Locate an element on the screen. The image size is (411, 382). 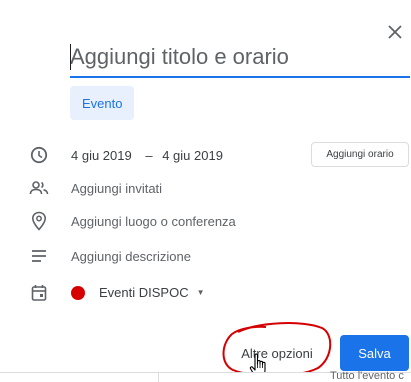
save-button: Salva is located at coordinates (374, 353).